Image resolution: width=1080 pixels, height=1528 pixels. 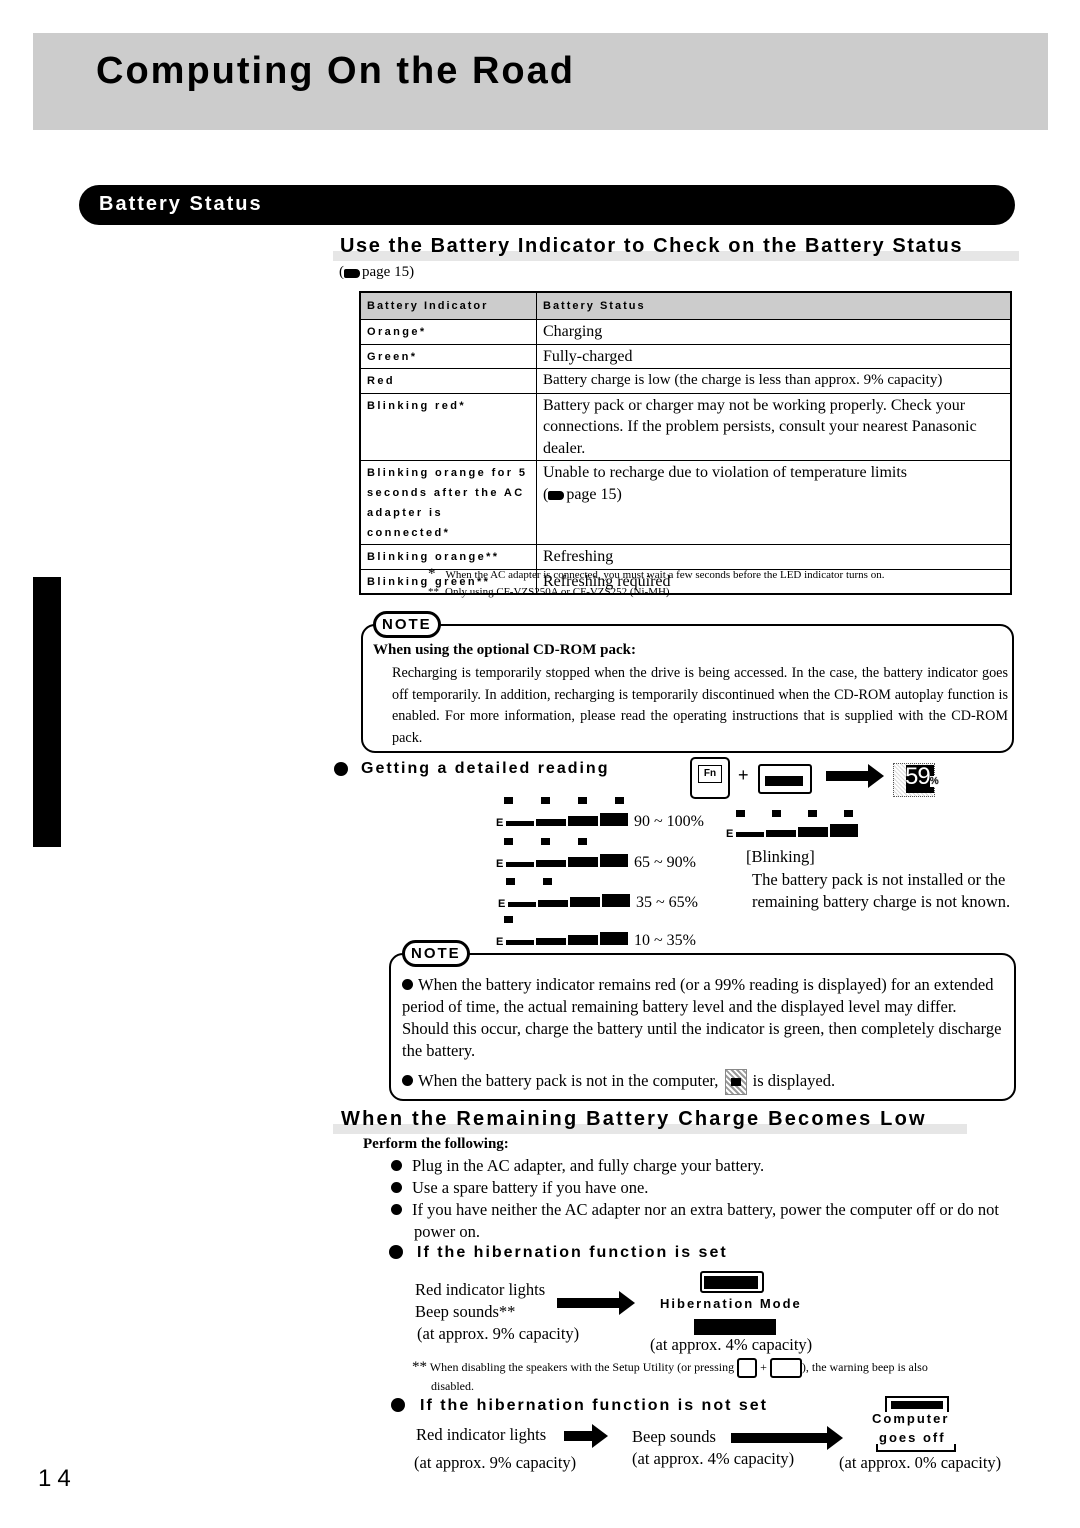 What do you see at coordinates (572, 1252) in the screenshot?
I see `hibernation-set-heading: If the hibernation function is set` at bounding box center [572, 1252].